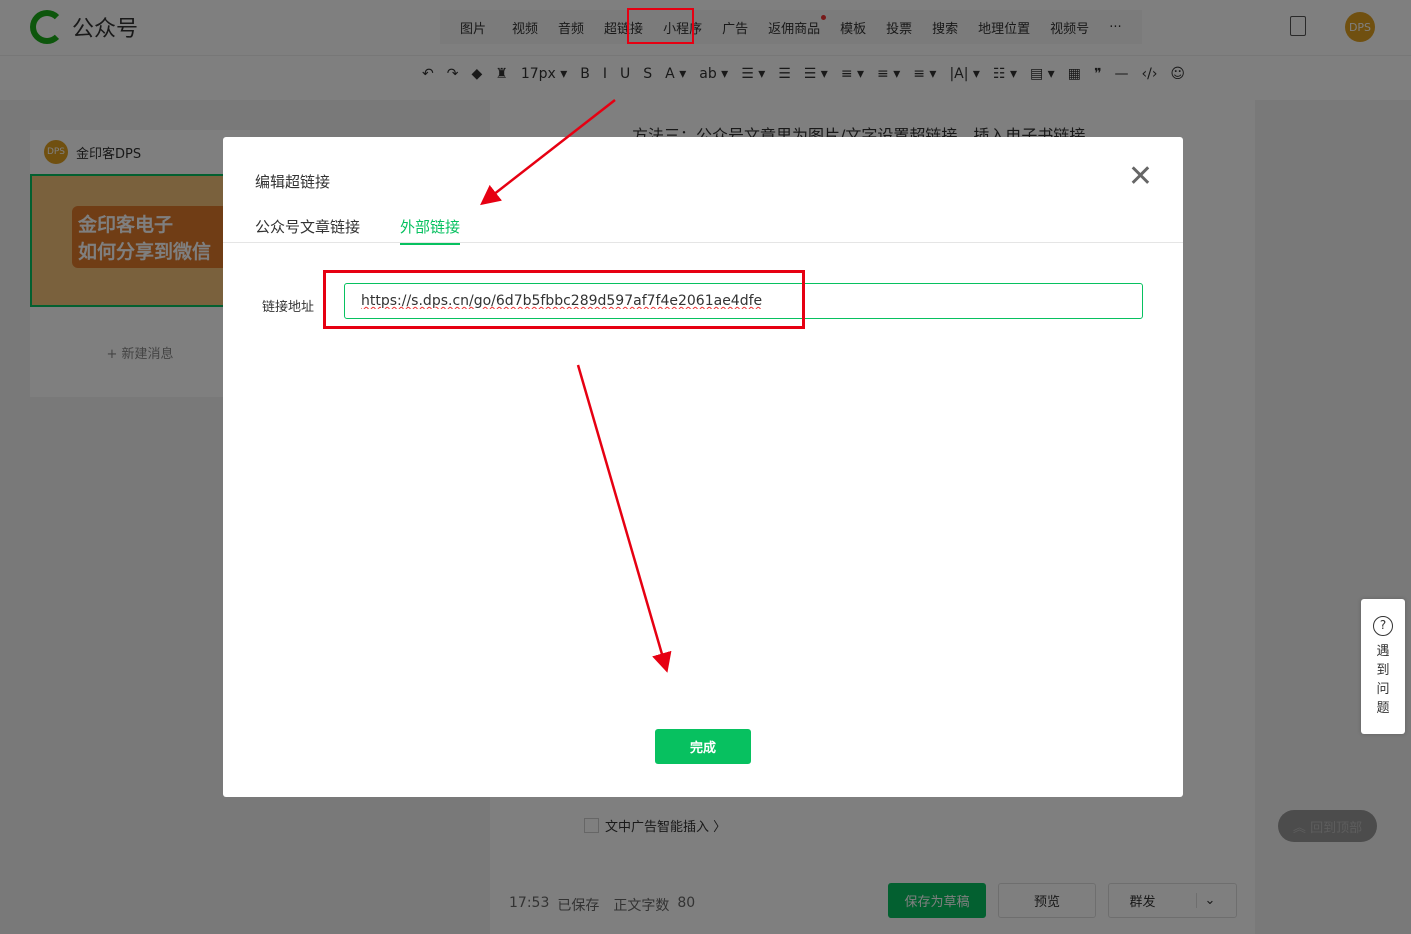 The image size is (1411, 934). I want to click on arrow-to-tab, so click(548, 152).